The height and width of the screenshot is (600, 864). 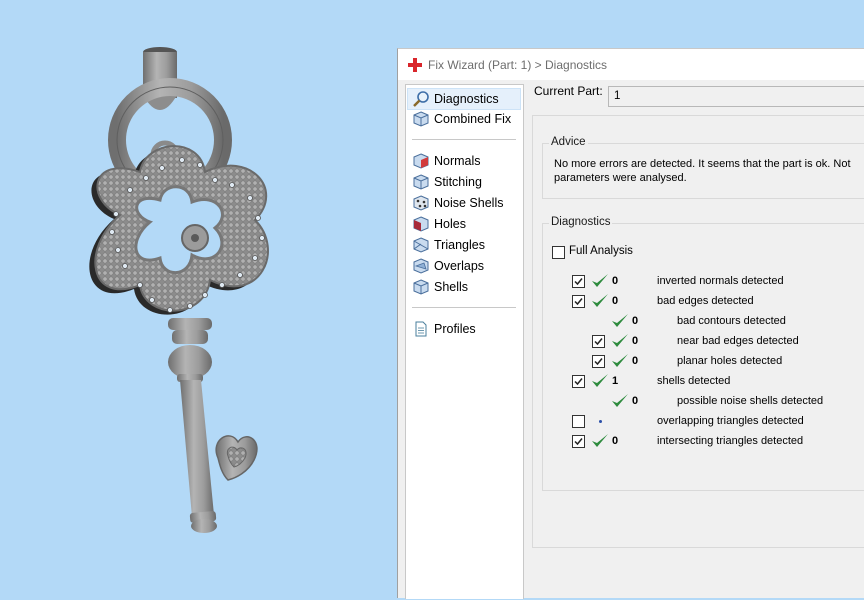 I want to click on nav-item-diagnostics: Diagnostics, so click(x=464, y=99).